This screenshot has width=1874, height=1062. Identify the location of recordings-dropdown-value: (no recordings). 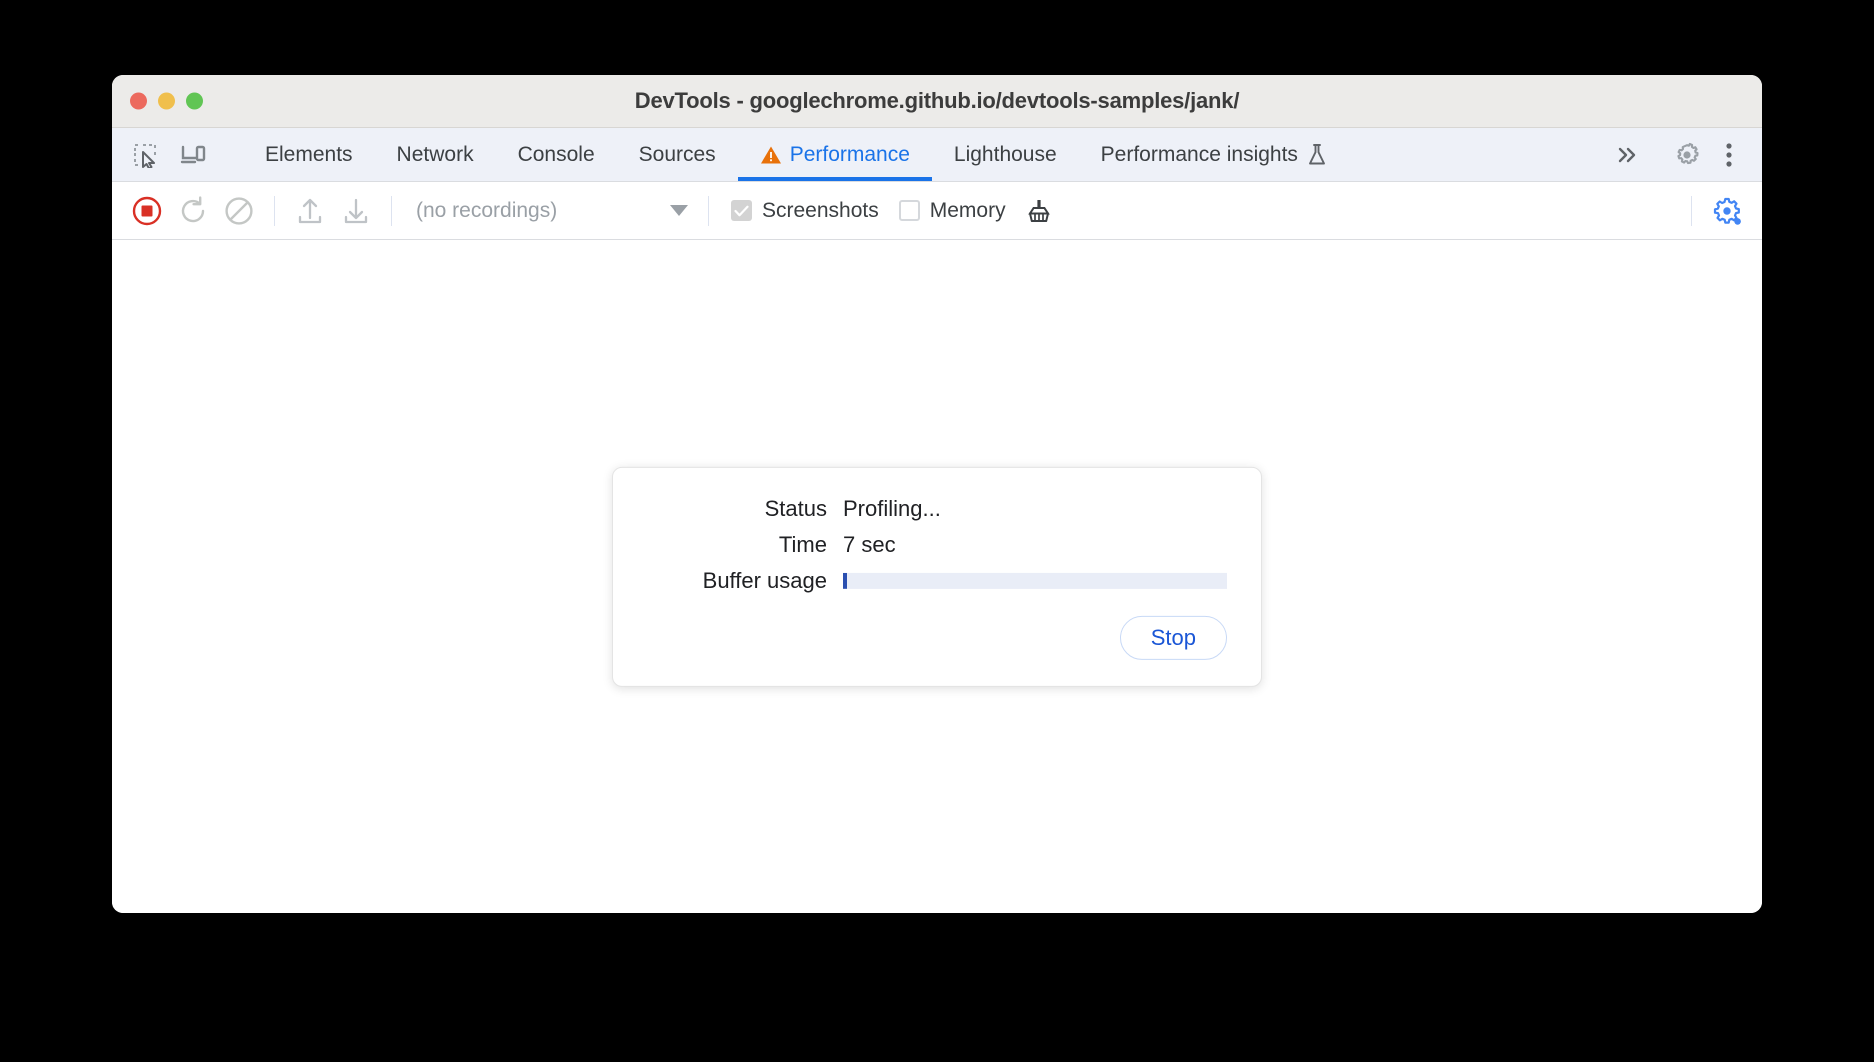
(487, 210).